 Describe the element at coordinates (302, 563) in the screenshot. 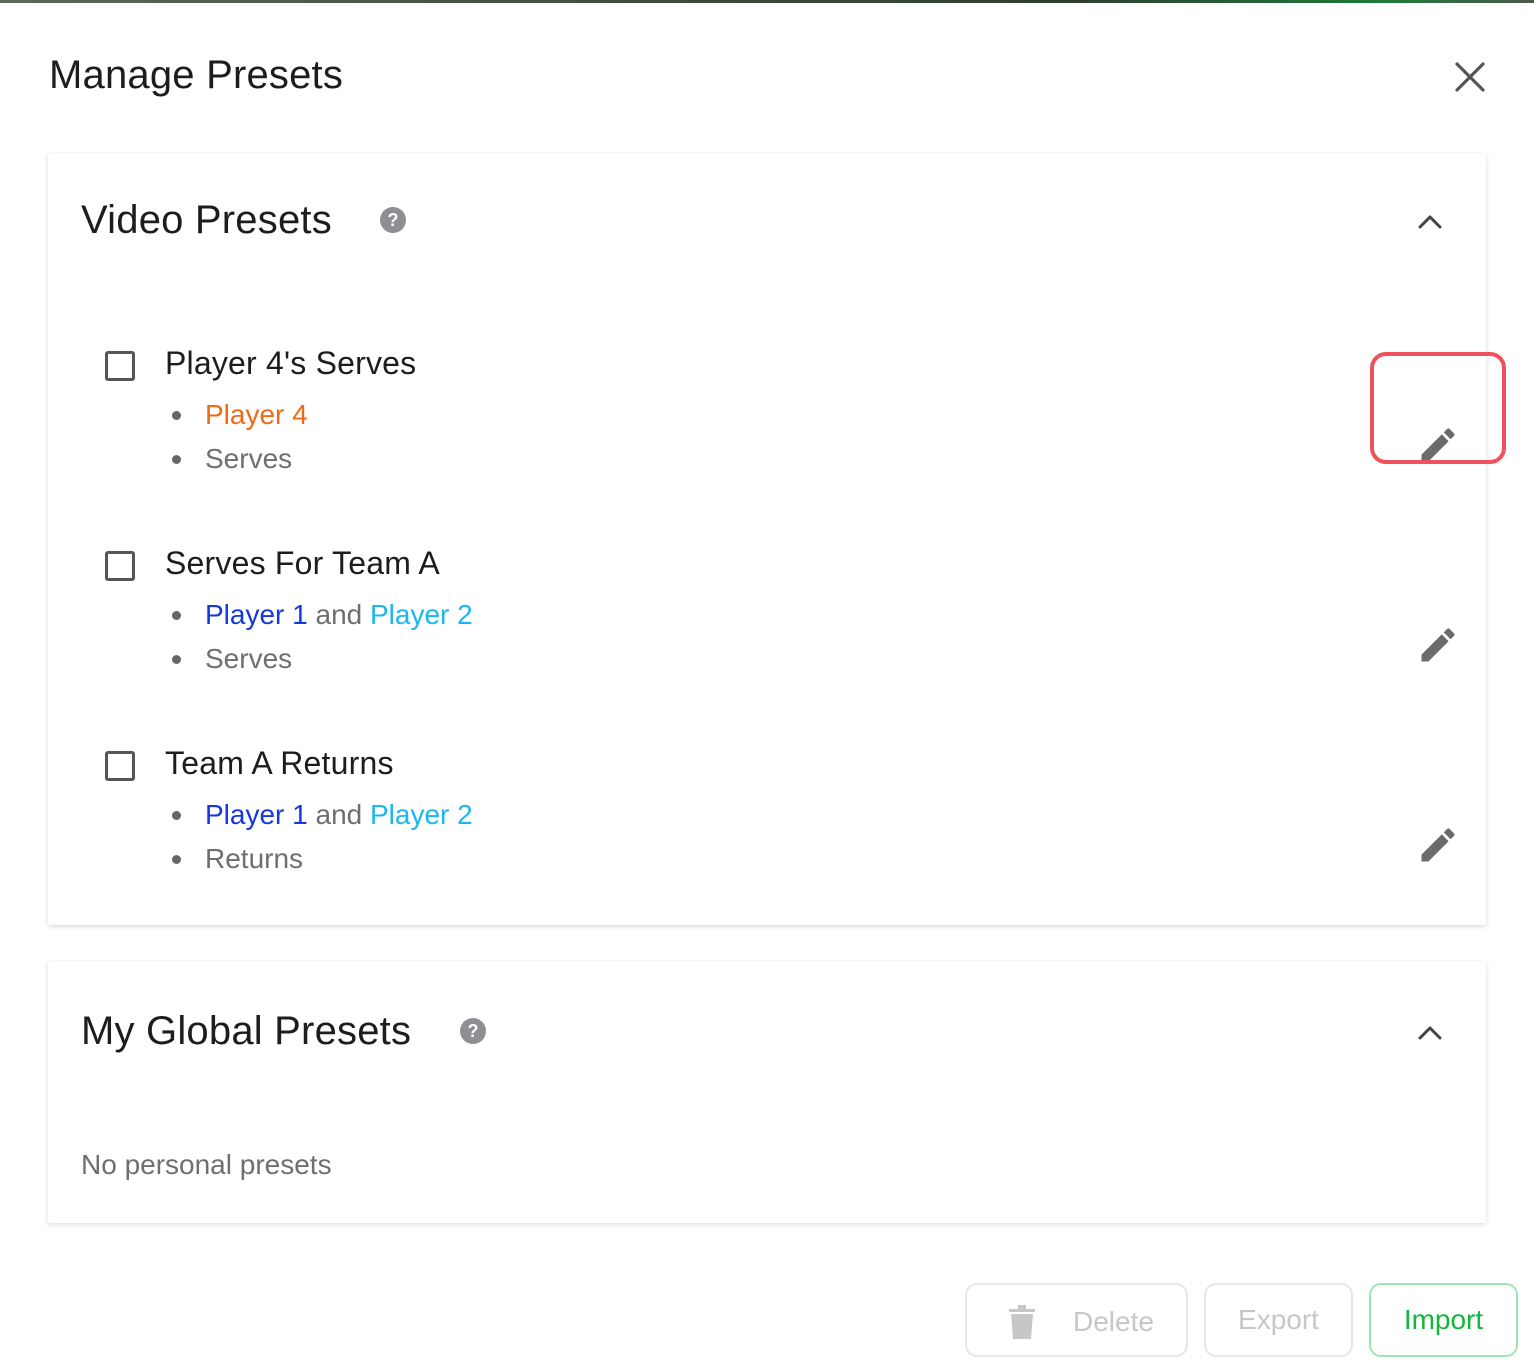

I see `preset-name: Serves For Team A` at that location.